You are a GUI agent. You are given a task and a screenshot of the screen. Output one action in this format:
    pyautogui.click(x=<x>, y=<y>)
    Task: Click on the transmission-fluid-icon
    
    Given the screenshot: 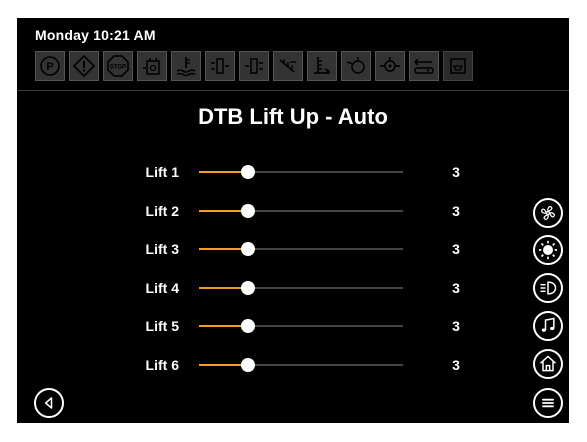 What is the action you would take?
    pyautogui.click(x=152, y=66)
    